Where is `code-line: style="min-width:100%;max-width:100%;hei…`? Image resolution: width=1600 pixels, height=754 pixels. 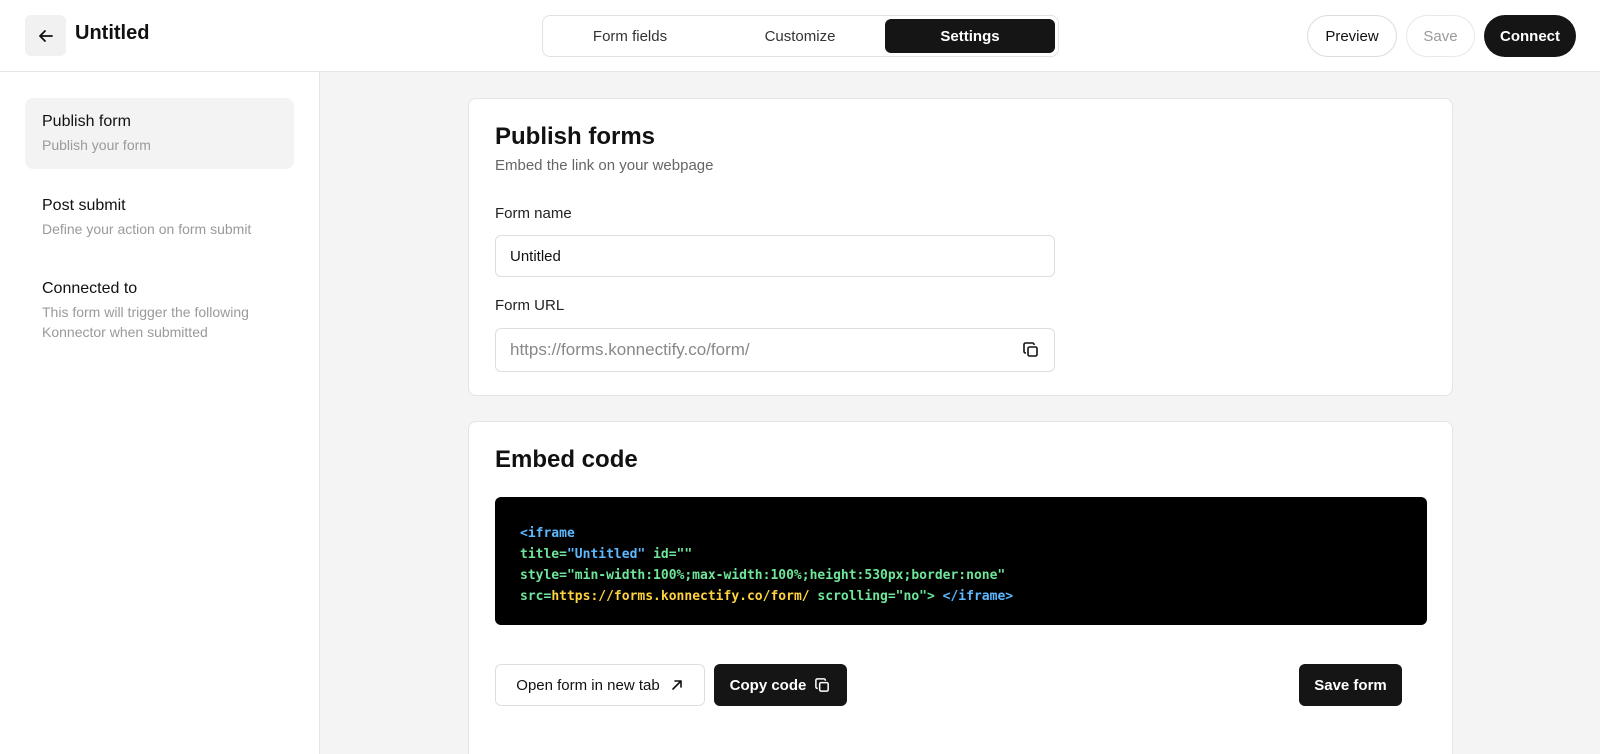 code-line: style="min-width:100%;max-width:100%;hei… is located at coordinates (961, 575).